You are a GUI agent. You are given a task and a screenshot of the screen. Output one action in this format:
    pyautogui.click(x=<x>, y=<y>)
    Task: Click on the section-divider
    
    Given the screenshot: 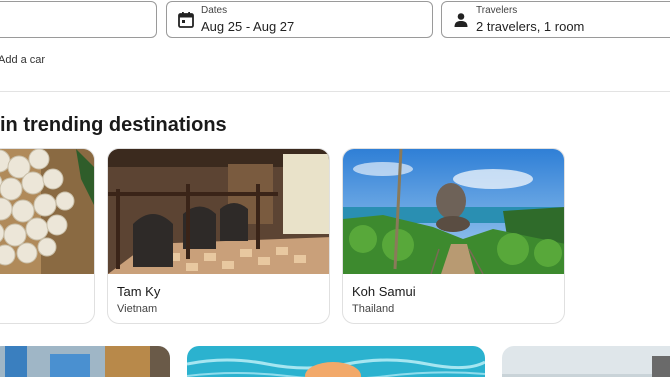 What is the action you would take?
    pyautogui.click(x=335, y=91)
    